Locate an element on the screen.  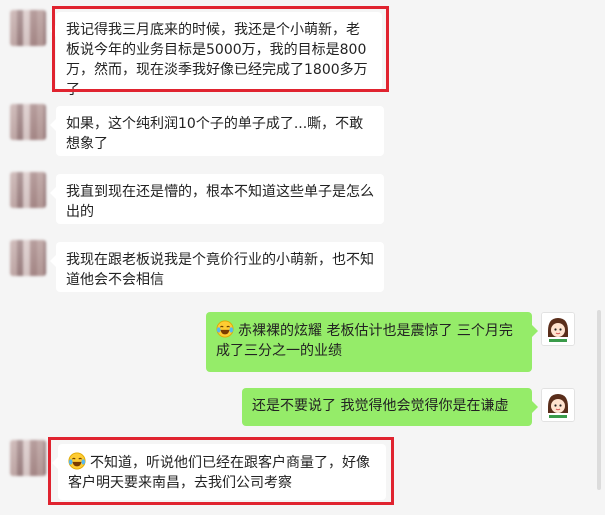
message-bubble: 不知道，听说他们已经在跟客户商量了，好像客户明天要来南昌，去我们公司考察 is located at coordinates (219, 472).